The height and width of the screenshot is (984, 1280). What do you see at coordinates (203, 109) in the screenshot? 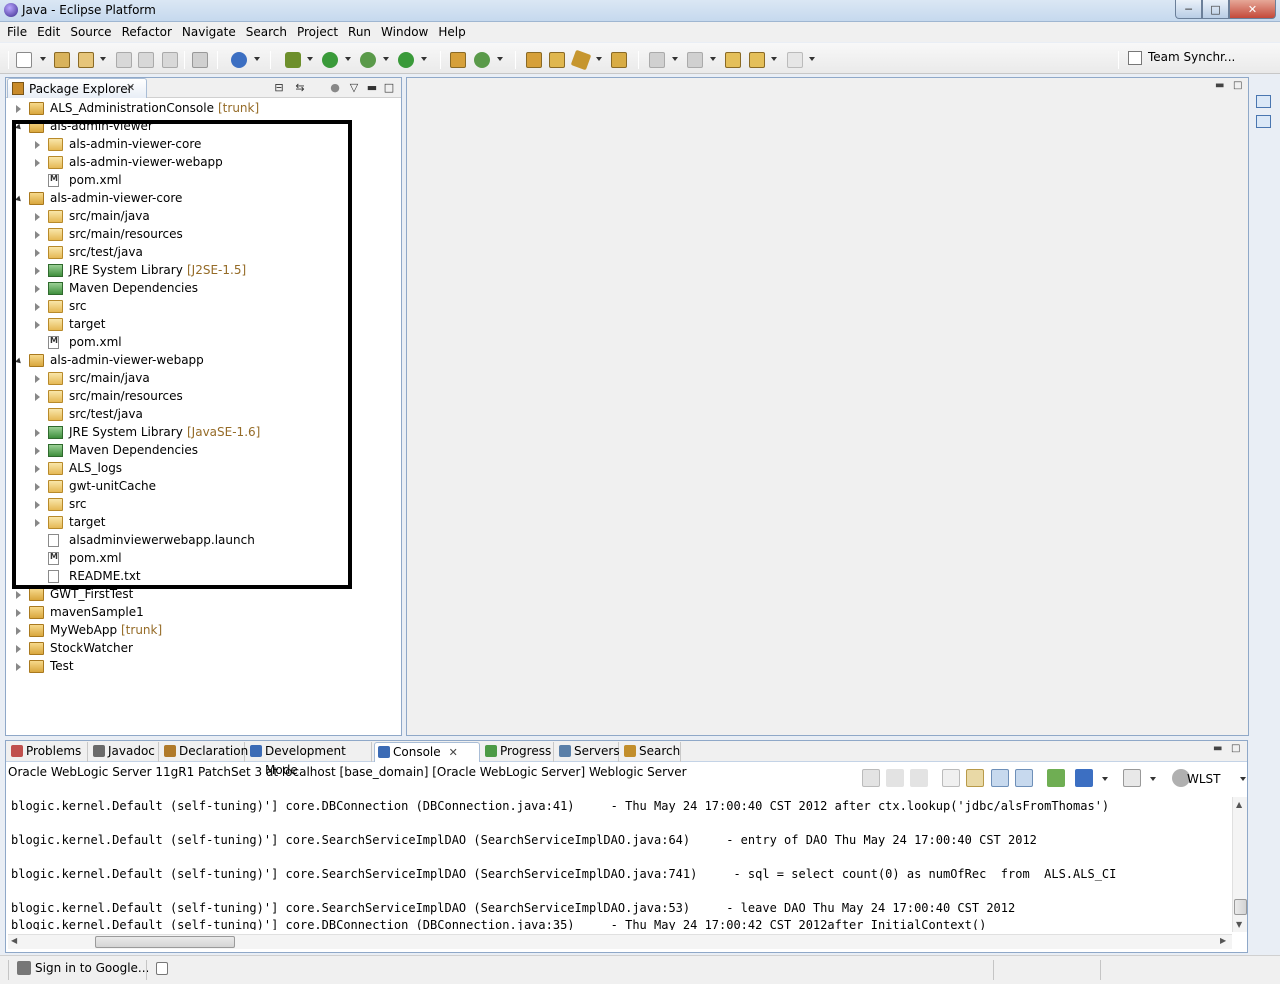
I see `tree-item: ALS_AdministrationConsole [trunk]` at bounding box center [203, 109].